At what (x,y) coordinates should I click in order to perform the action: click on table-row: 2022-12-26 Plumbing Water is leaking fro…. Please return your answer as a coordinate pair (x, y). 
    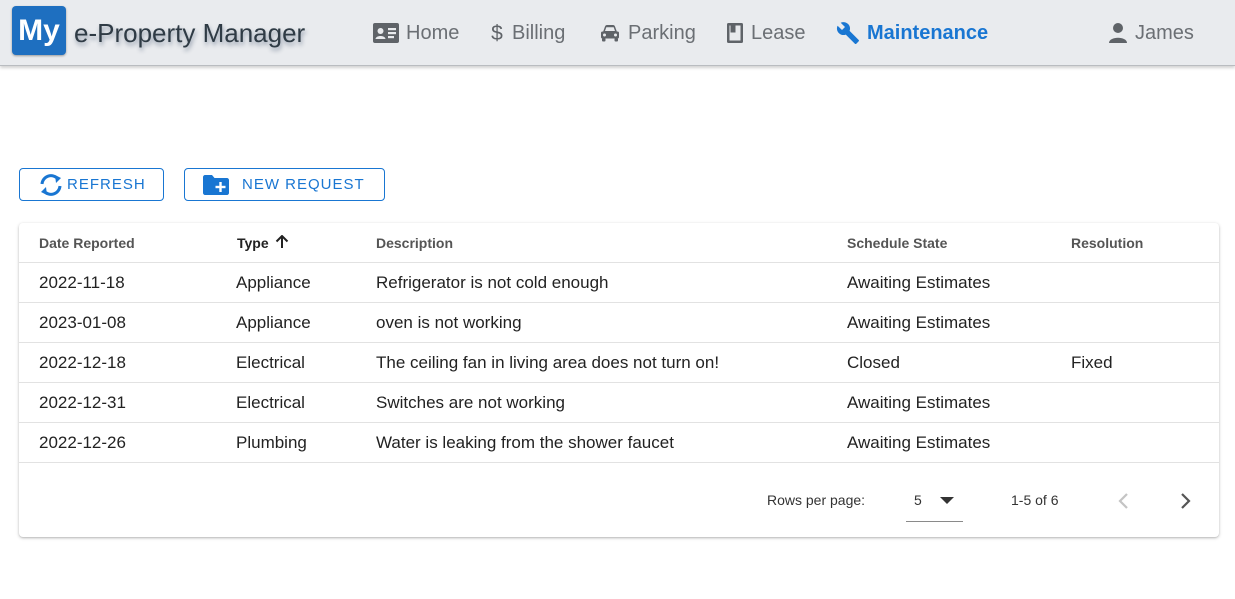
    Looking at the image, I should click on (619, 443).